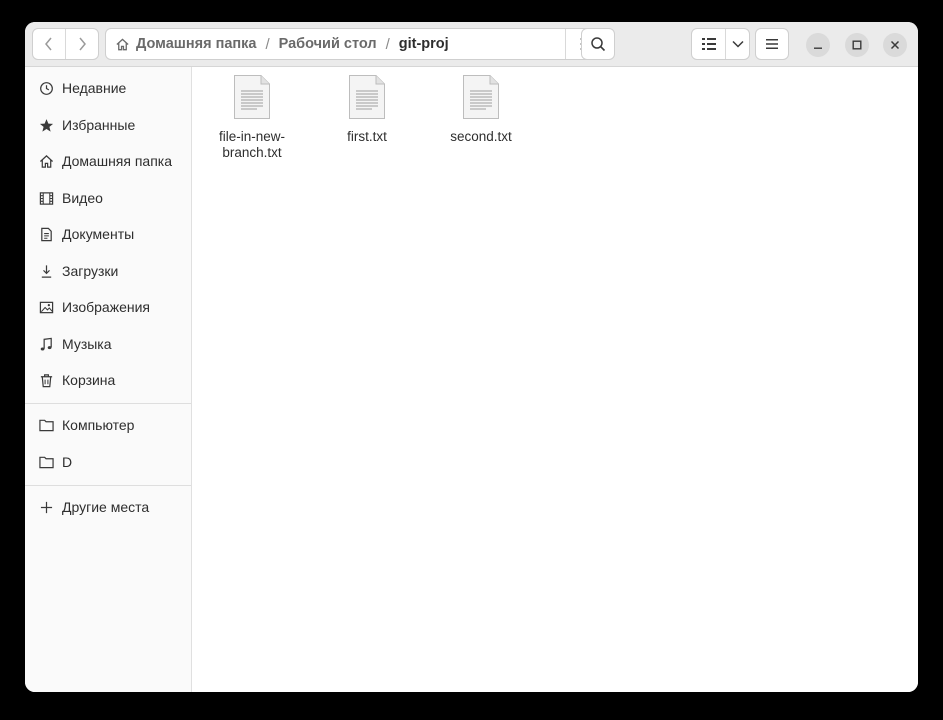 The height and width of the screenshot is (720, 943). Describe the element at coordinates (94, 88) in the screenshot. I see `sidebar-item-label: Недавние` at that location.